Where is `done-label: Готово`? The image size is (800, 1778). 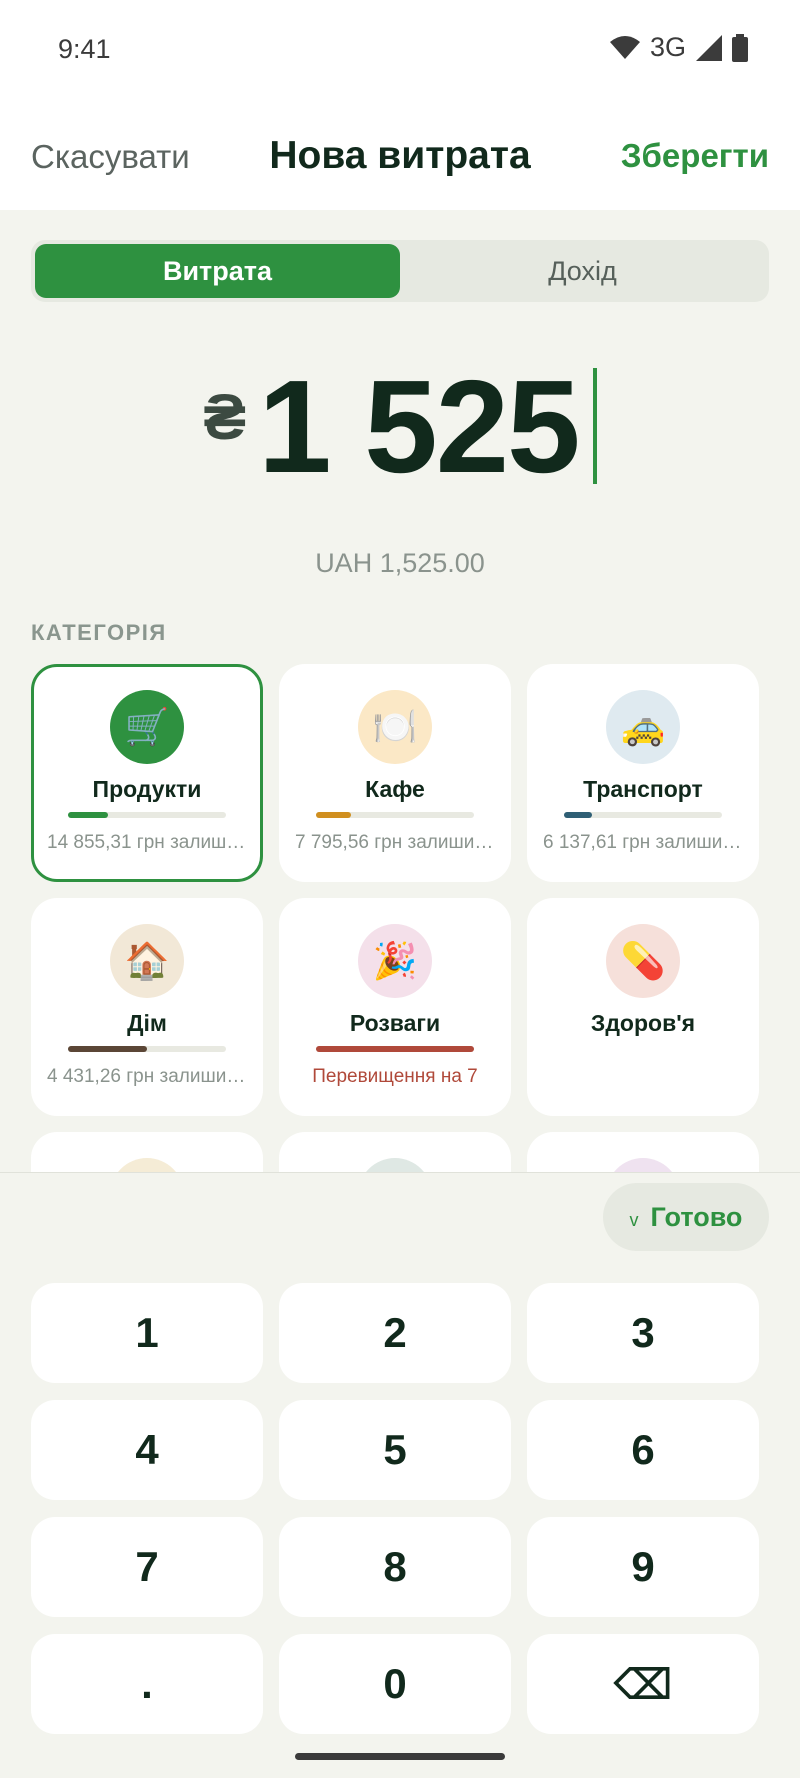
done-label: Готово is located at coordinates (696, 1216).